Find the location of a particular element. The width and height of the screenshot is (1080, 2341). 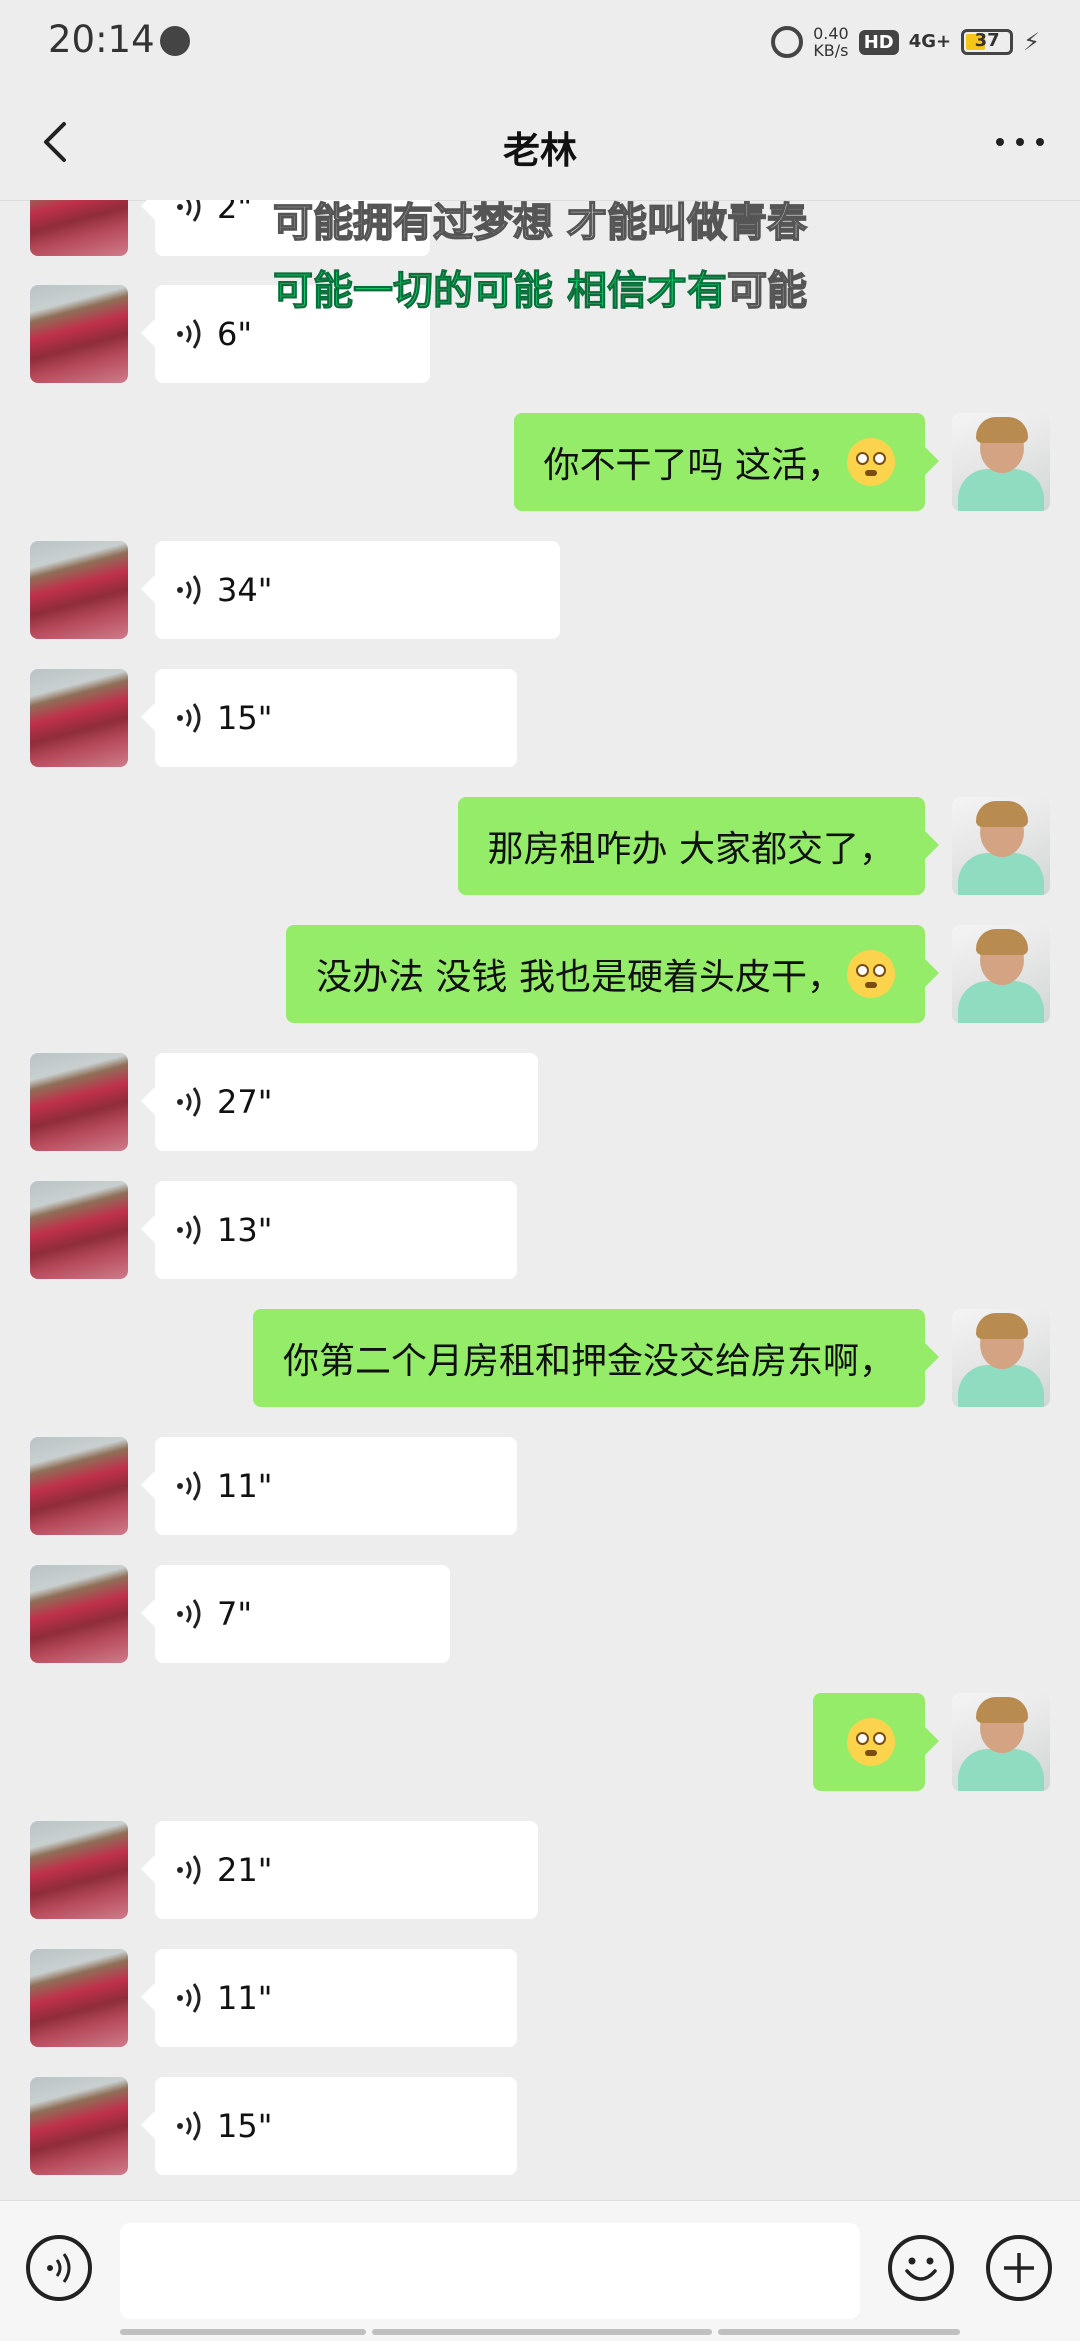

voice-message: 27" is located at coordinates (339, 1102).